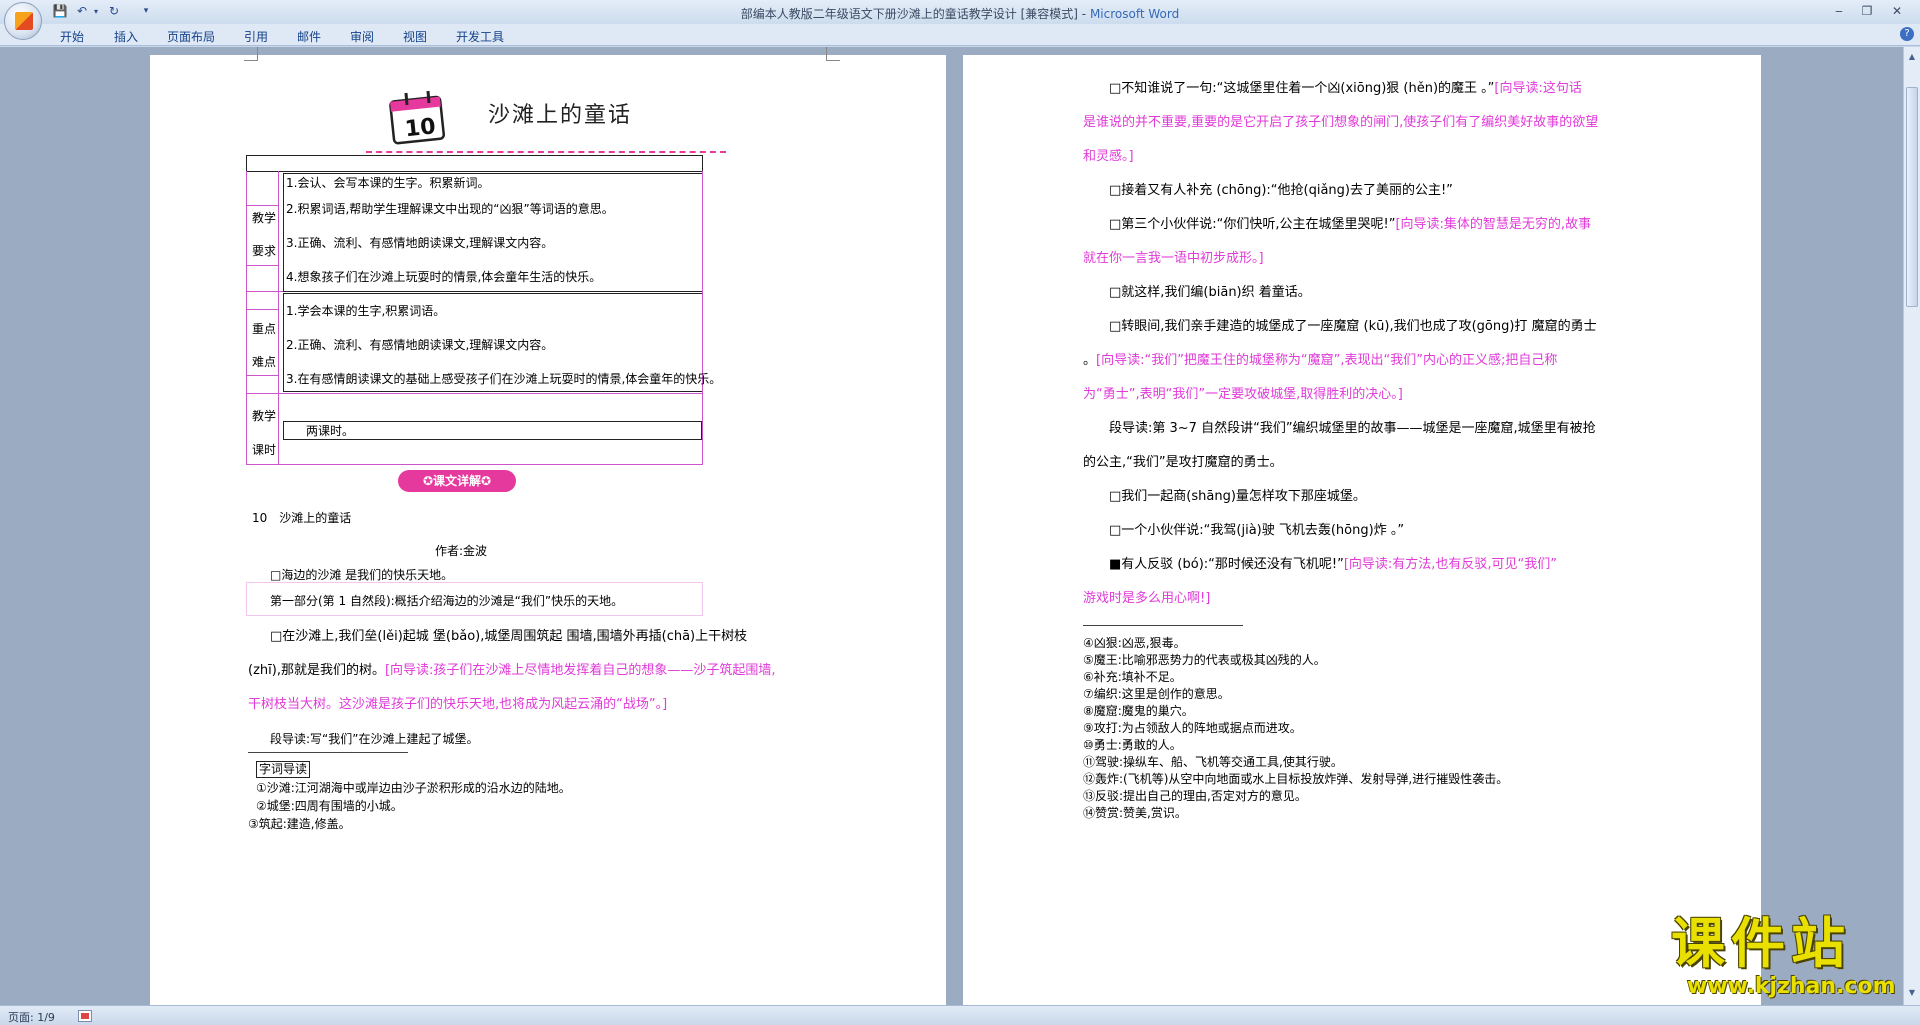  What do you see at coordinates (362, 36) in the screenshot?
I see `tab-review: 审阅` at bounding box center [362, 36].